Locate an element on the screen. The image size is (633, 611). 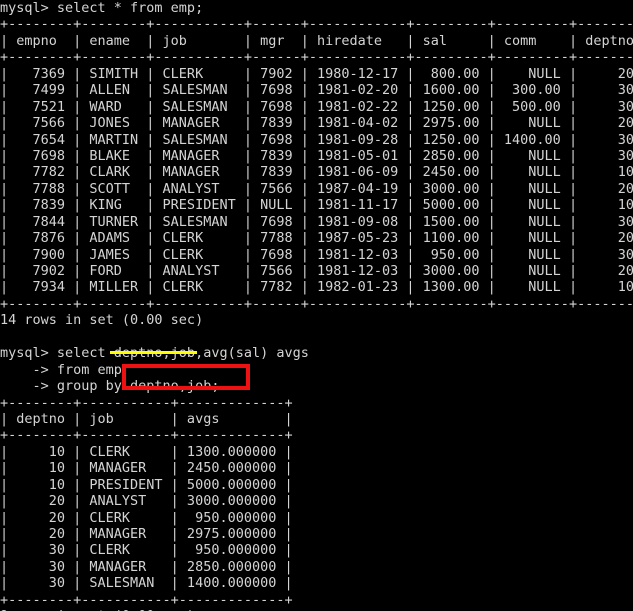
table-row: | 20 | MANAGER | 2975.000000 | is located at coordinates (146, 534).